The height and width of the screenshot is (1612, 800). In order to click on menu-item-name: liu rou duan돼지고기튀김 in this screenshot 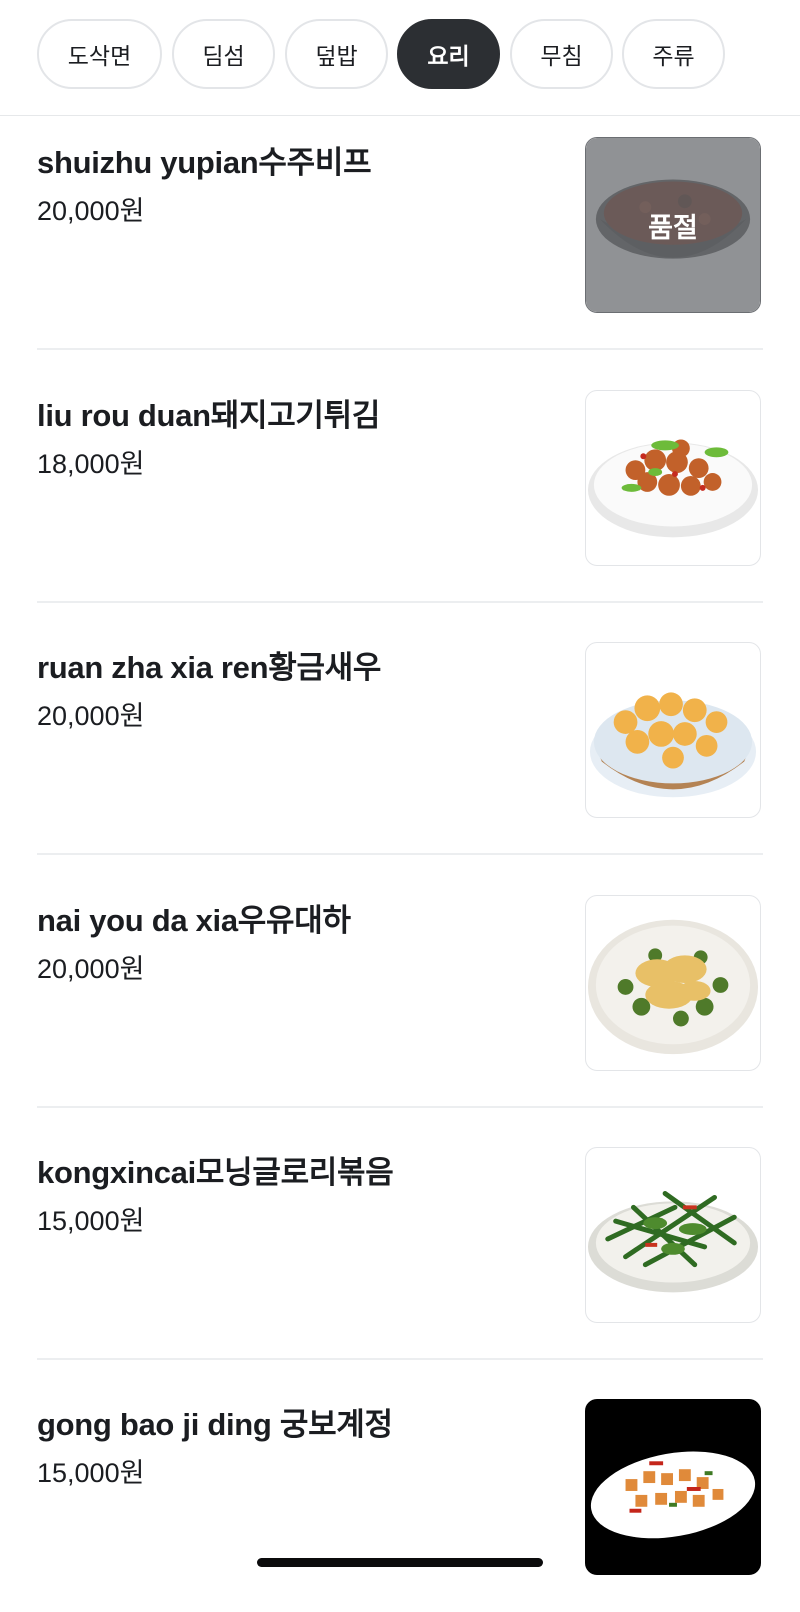, I will do `click(209, 415)`.